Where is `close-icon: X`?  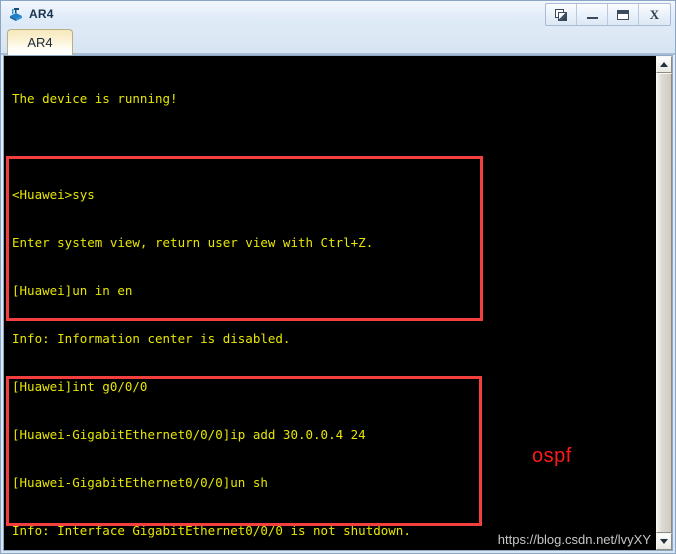
close-icon: X is located at coordinates (654, 14).